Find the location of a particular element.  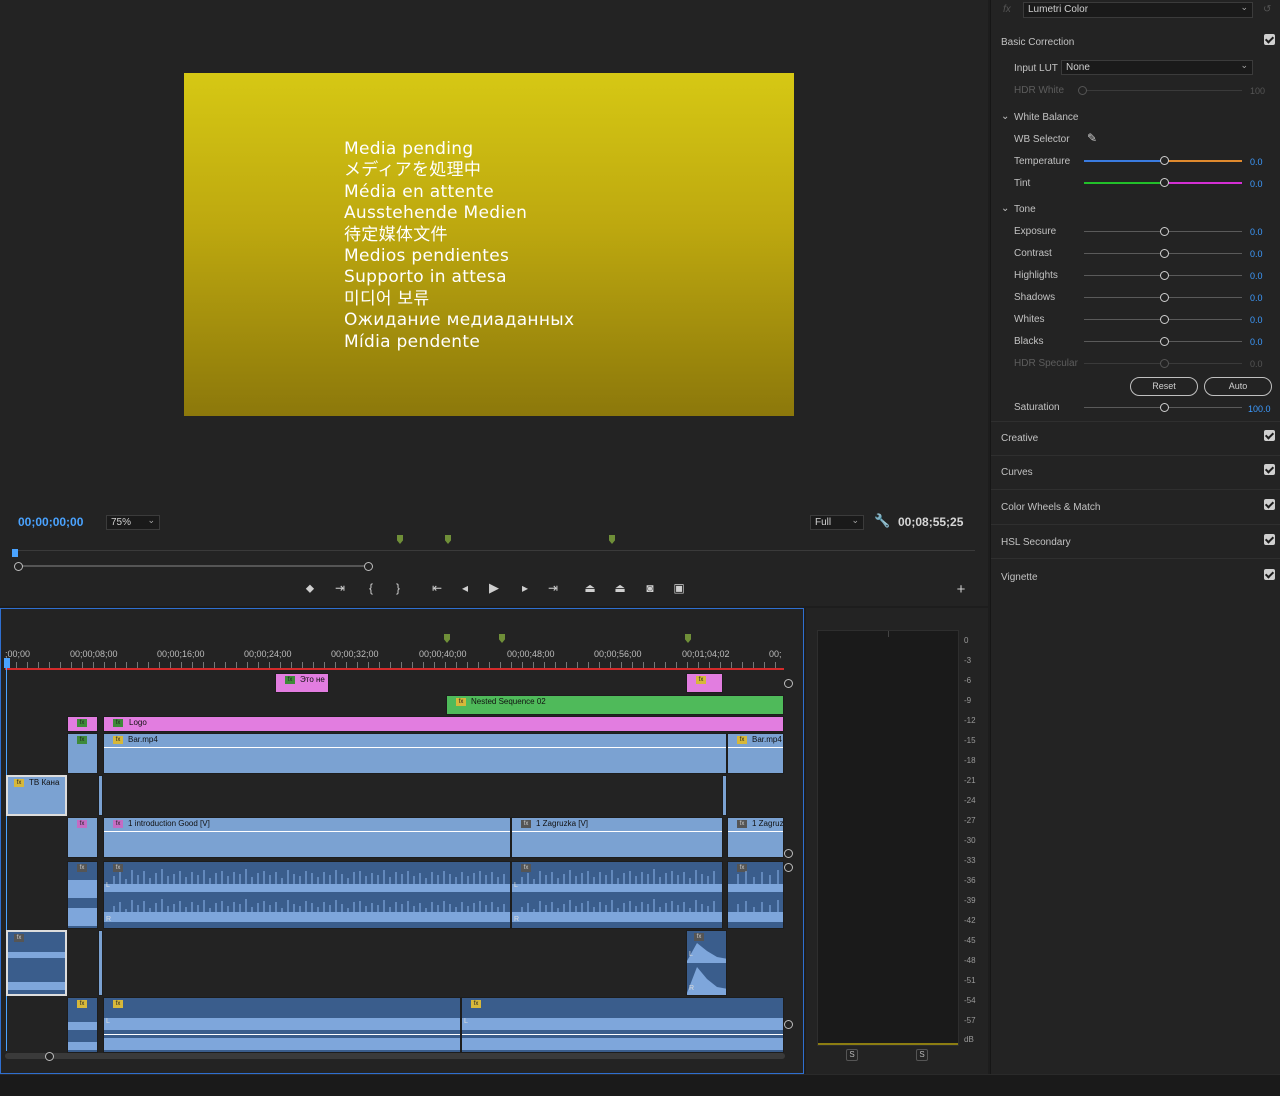

audio-scroll-handle-top is located at coordinates (788, 867).